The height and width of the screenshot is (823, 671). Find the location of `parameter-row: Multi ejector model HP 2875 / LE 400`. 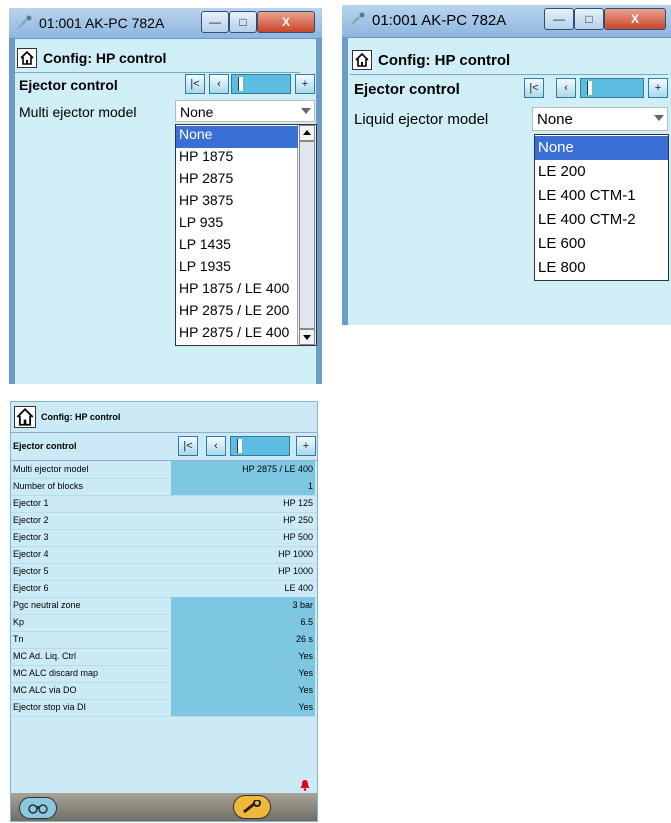

parameter-row: Multi ejector model HP 2875 / LE 400 is located at coordinates (164, 470).